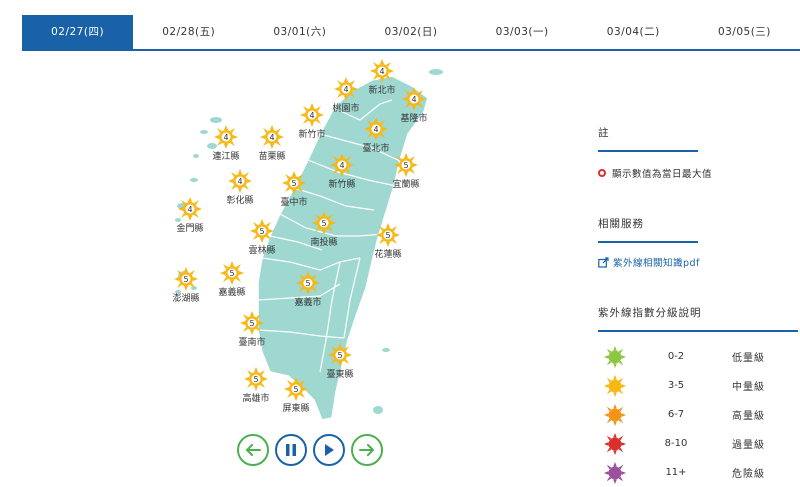 The image size is (800, 487). What do you see at coordinates (310, 450) in the screenshot?
I see `playback-controls` at bounding box center [310, 450].